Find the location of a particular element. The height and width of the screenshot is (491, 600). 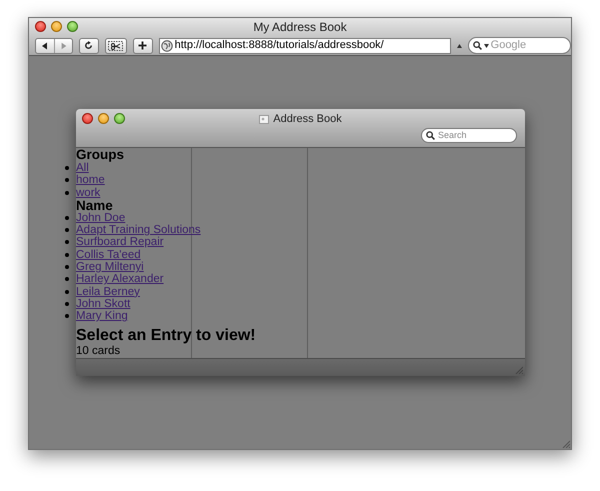

address-card-icon is located at coordinates (264, 119).